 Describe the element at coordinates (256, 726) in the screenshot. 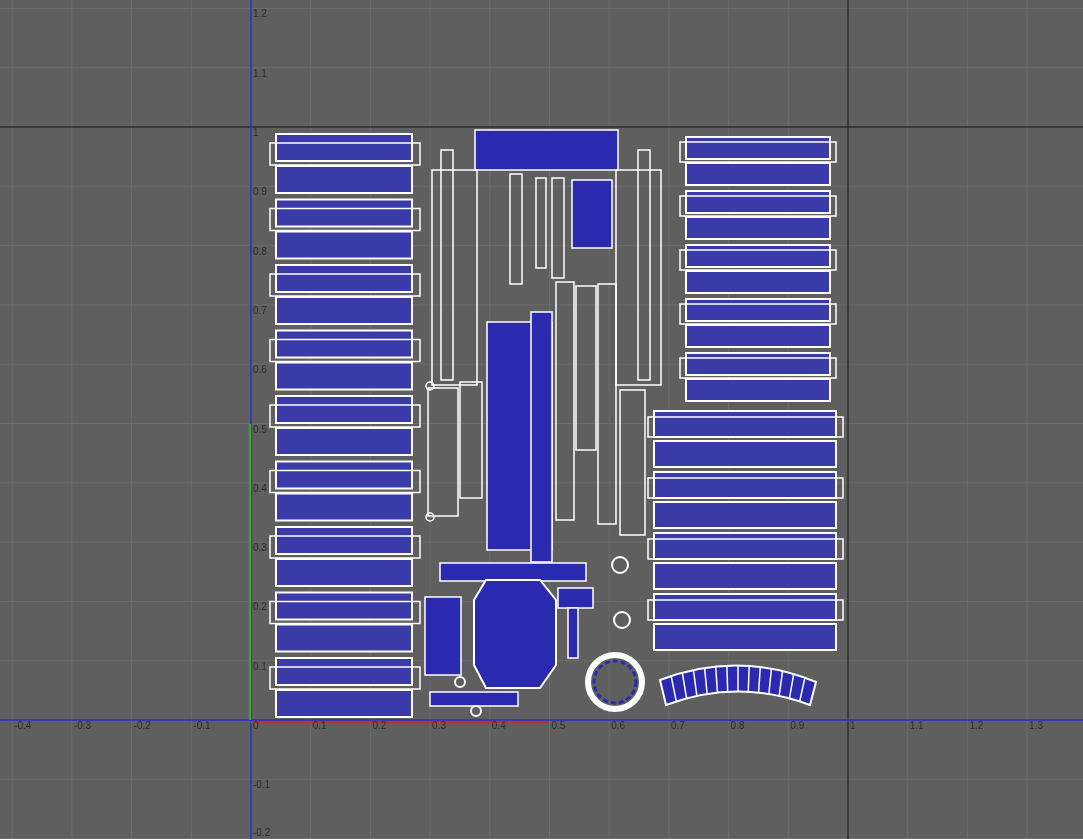

I see `axis-label: 0` at that location.